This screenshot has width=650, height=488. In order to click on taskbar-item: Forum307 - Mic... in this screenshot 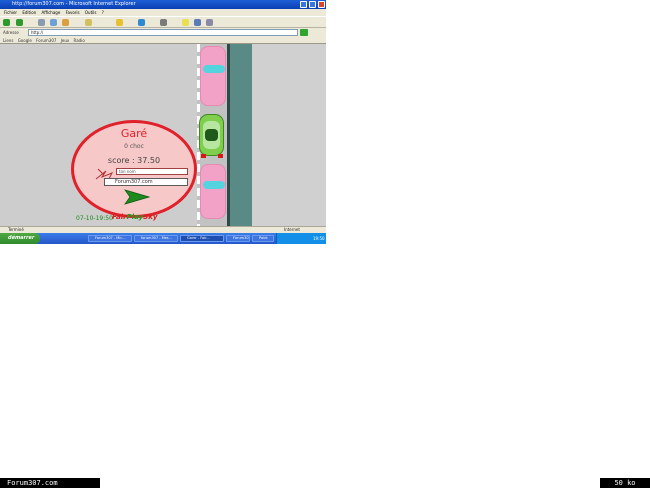, I will do `click(110, 238)`.